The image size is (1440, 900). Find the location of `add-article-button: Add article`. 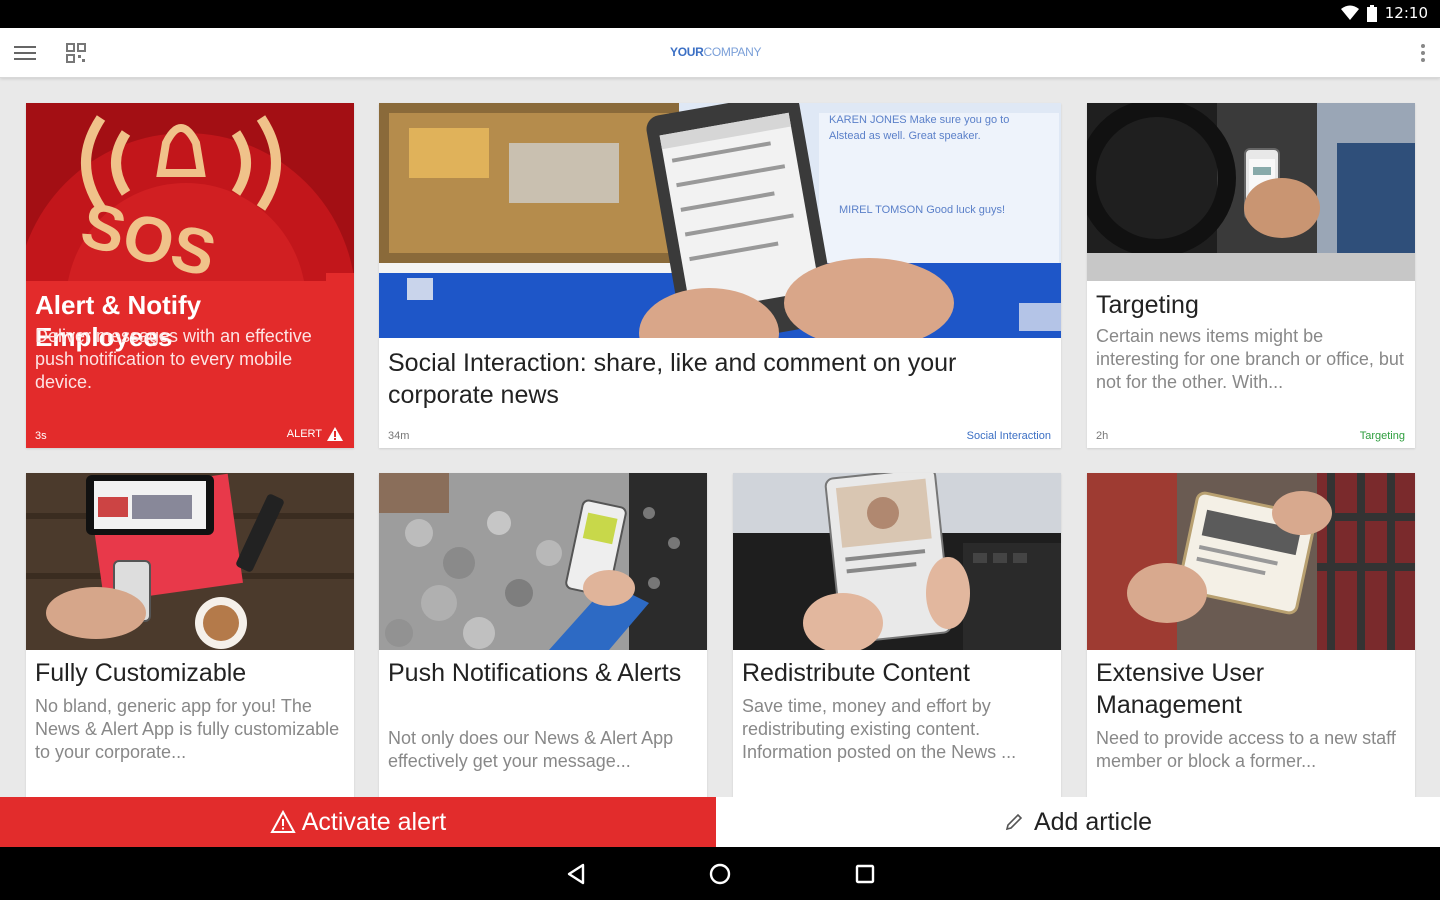

add-article-button: Add article is located at coordinates (1078, 822).